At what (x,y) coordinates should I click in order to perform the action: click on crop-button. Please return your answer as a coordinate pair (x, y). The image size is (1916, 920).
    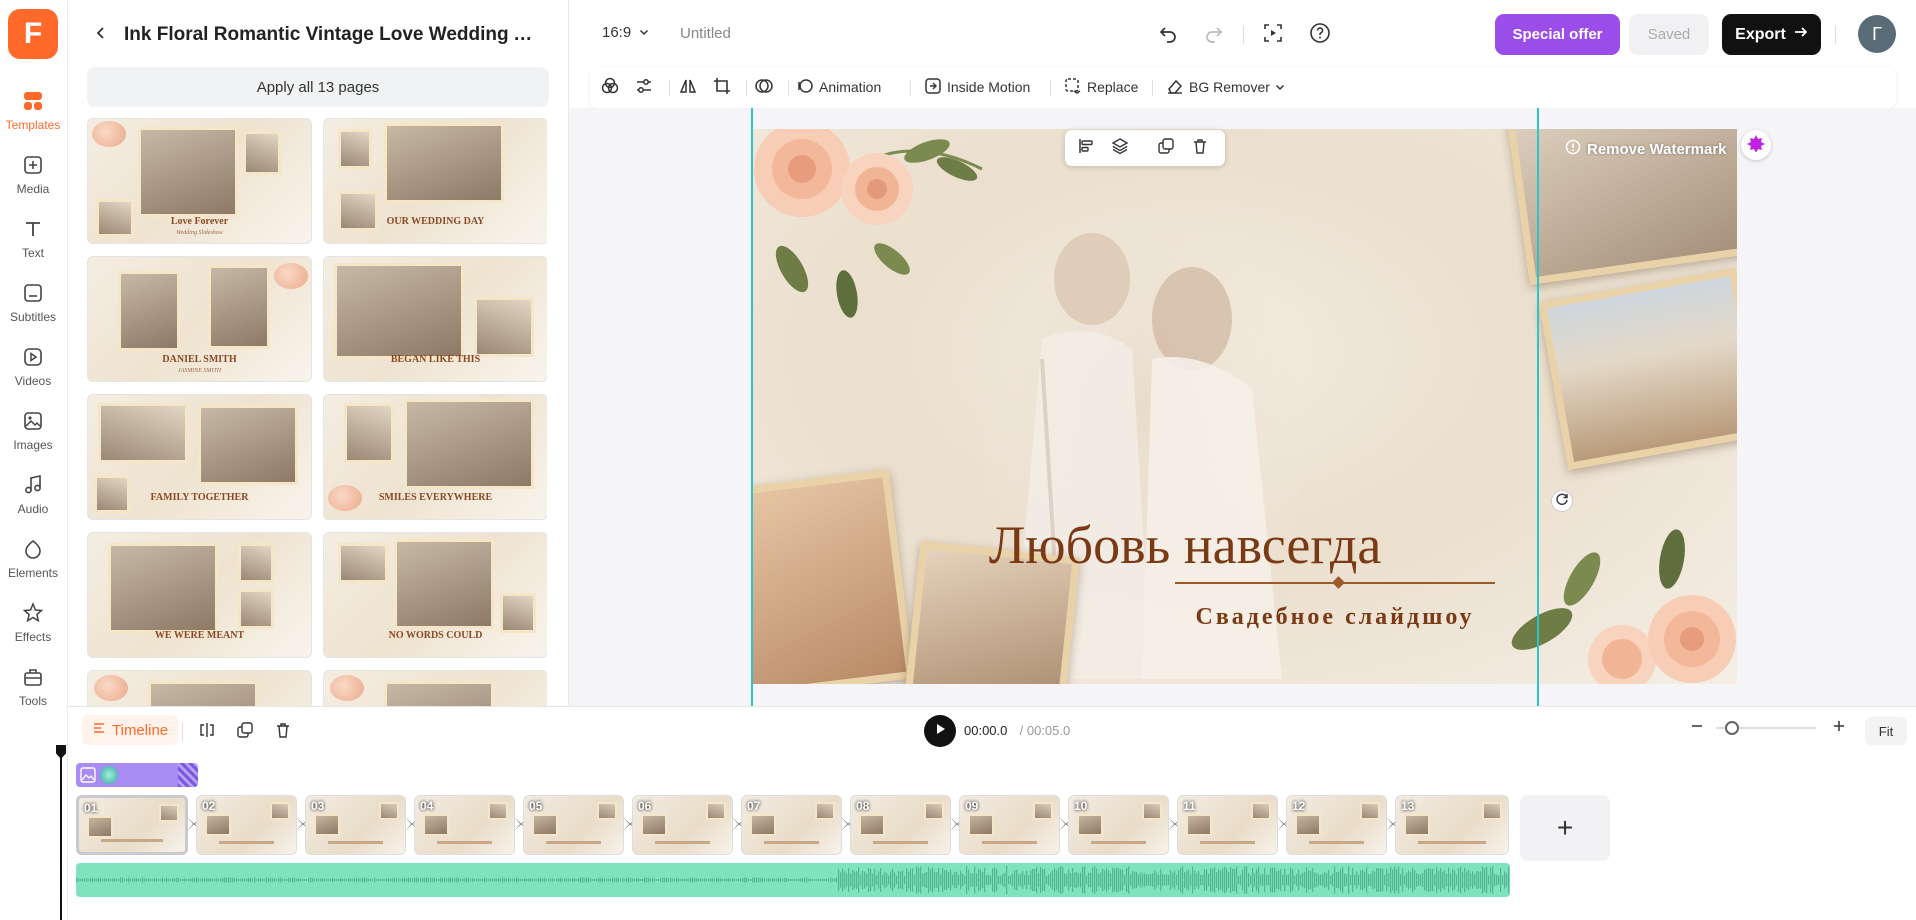
    Looking at the image, I should click on (722, 87).